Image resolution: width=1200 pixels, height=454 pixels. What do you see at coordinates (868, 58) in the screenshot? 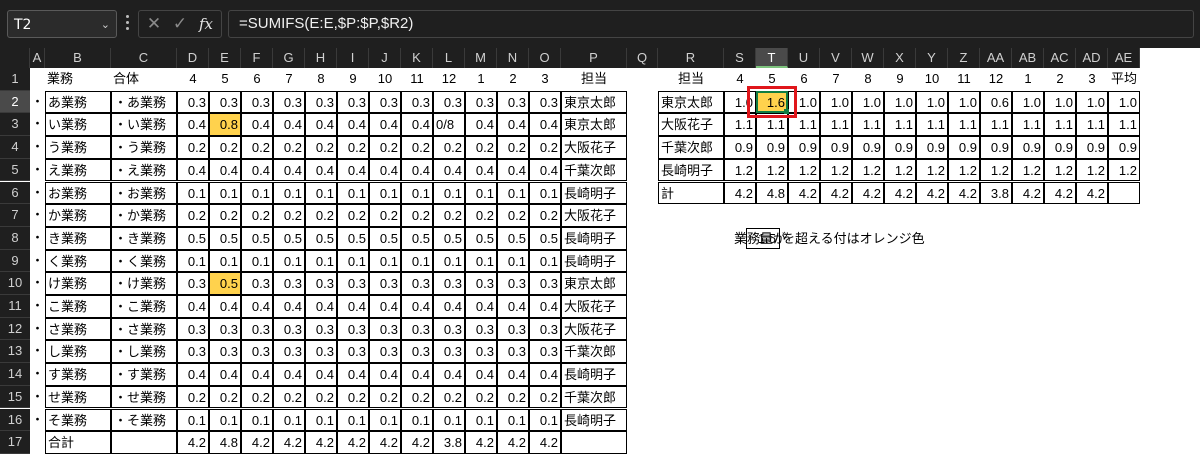
I see `column-header: W` at bounding box center [868, 58].